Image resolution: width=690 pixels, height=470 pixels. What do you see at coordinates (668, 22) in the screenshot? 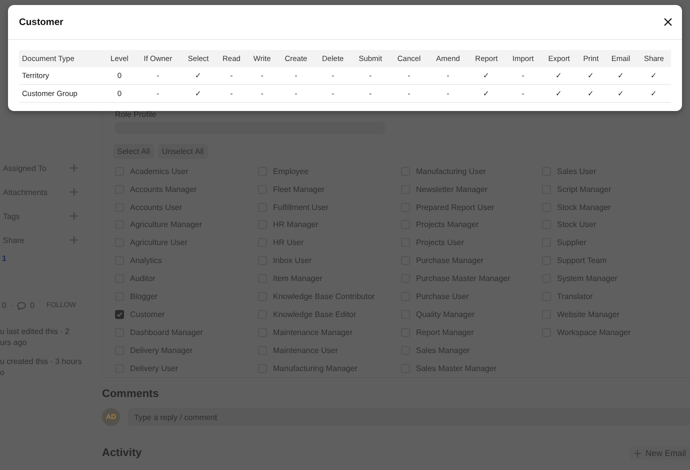
I see `close-icon` at bounding box center [668, 22].